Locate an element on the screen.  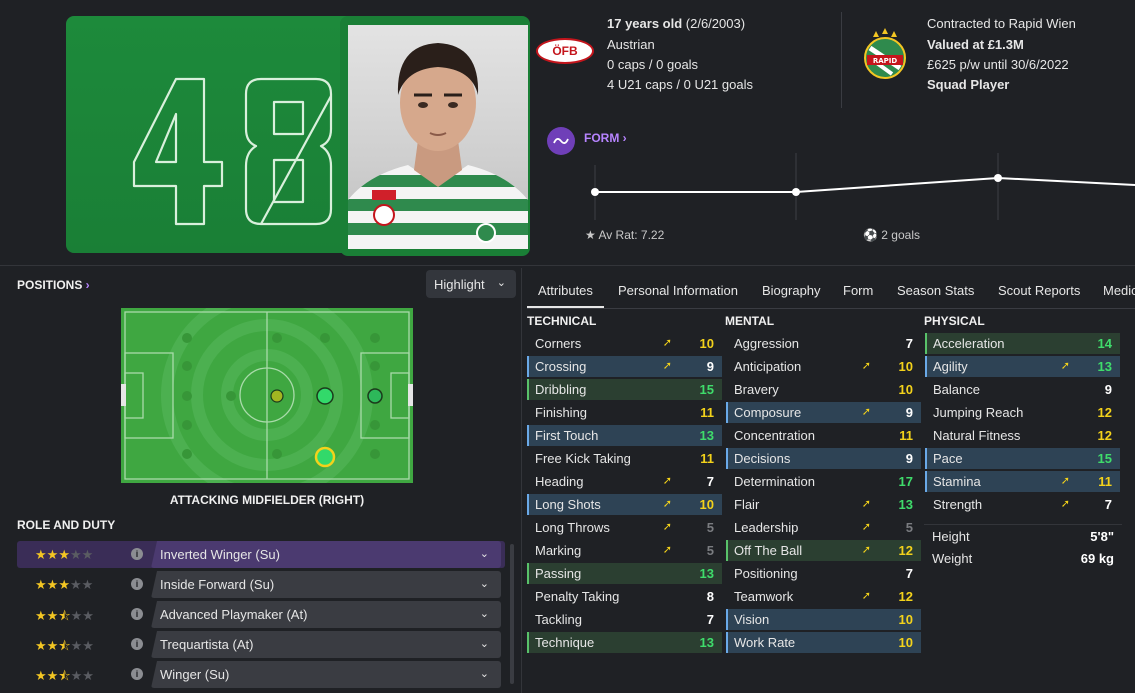
attribute-row-work-rate: Work Rate 10 is located at coordinates (823, 642).